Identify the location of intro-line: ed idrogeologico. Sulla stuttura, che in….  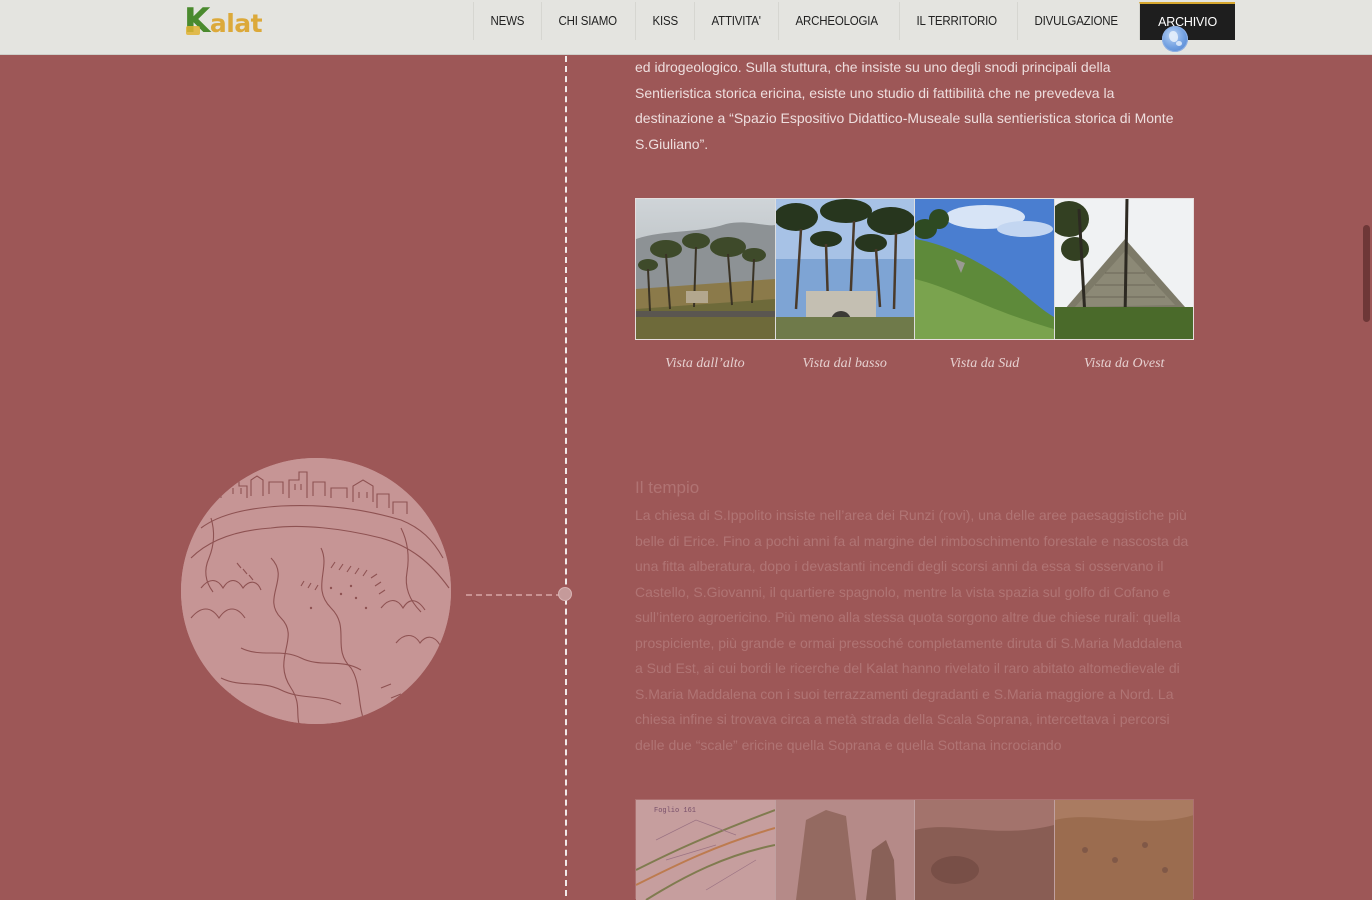
(873, 67).